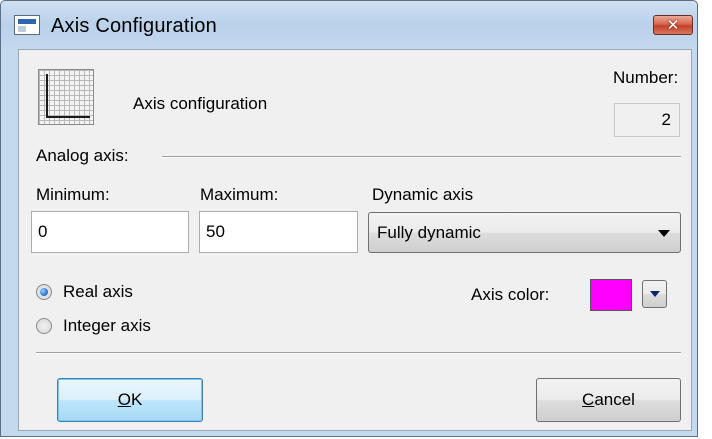 Image resolution: width=712 pixels, height=439 pixels. I want to click on number-field: 2, so click(647, 120).